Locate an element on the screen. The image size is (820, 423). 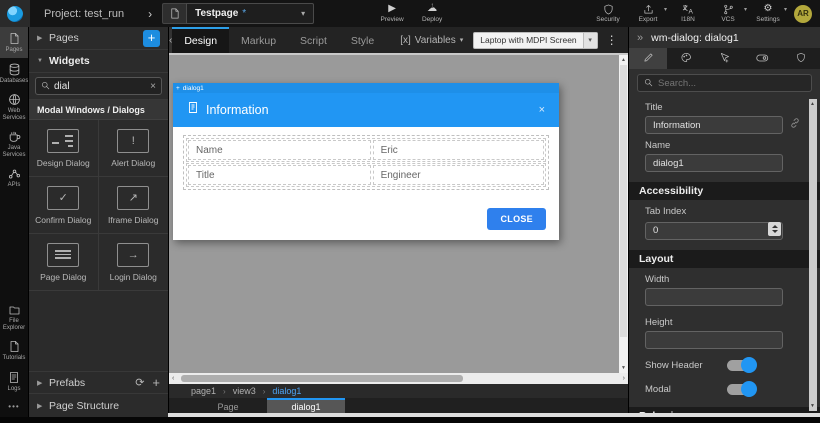
rail-item-tutorials: Tutorials is located at coordinates (14, 350).